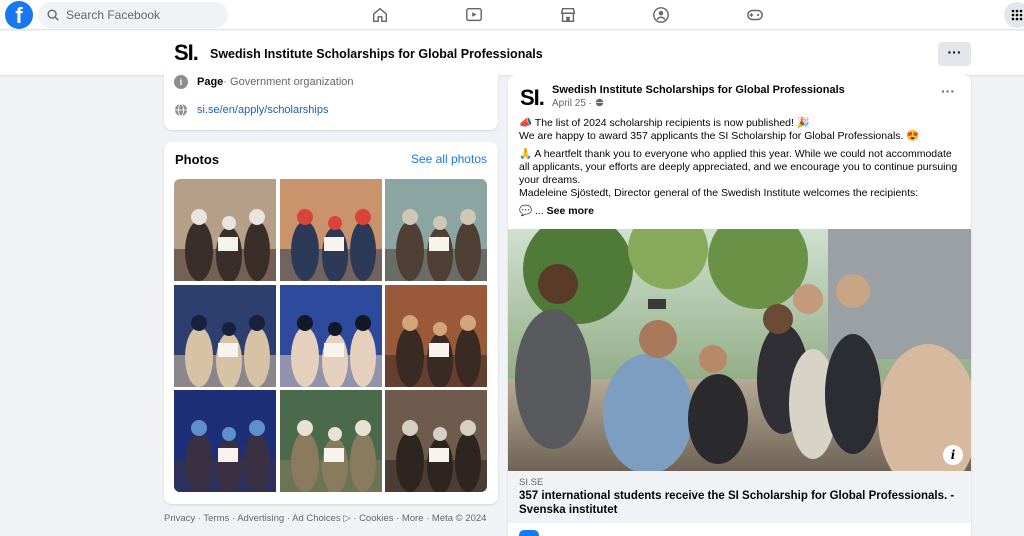  Describe the element at coordinates (1017, 15) in the screenshot. I see `grid-icon` at that location.